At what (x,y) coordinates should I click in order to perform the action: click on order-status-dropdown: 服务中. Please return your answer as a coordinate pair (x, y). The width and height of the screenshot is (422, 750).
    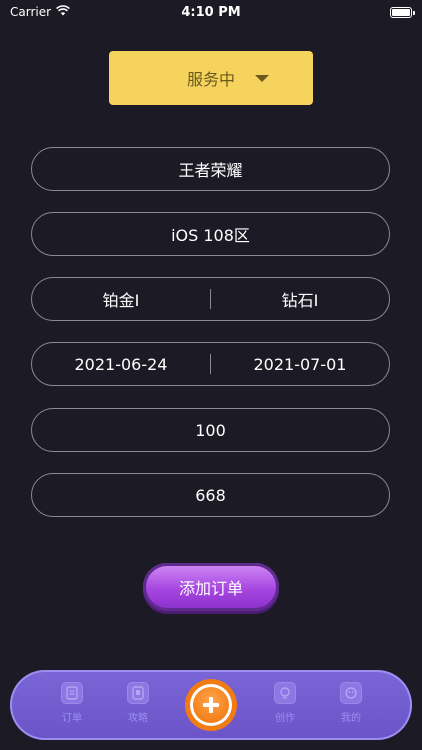
    Looking at the image, I should click on (211, 78).